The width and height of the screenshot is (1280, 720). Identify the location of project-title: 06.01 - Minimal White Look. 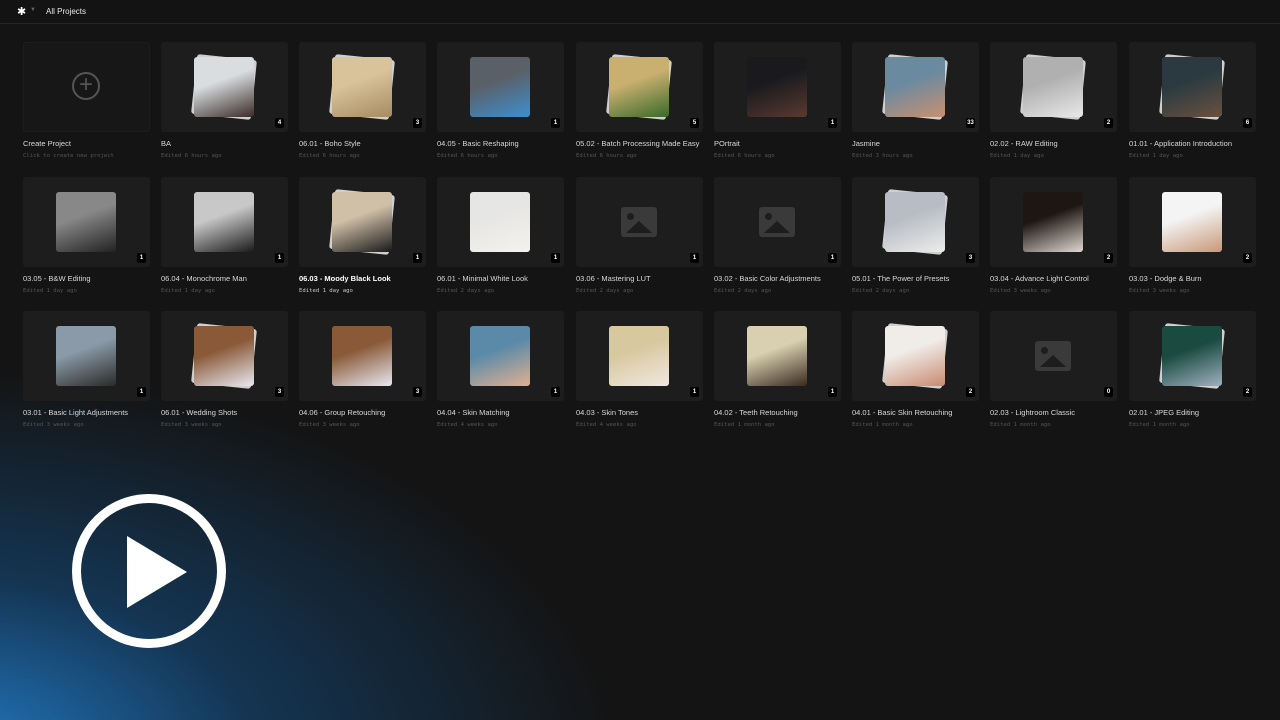
(482, 278).